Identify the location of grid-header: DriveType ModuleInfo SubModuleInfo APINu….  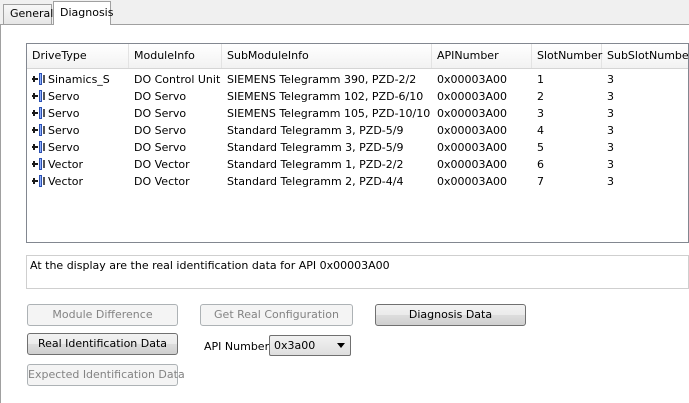
(357, 56).